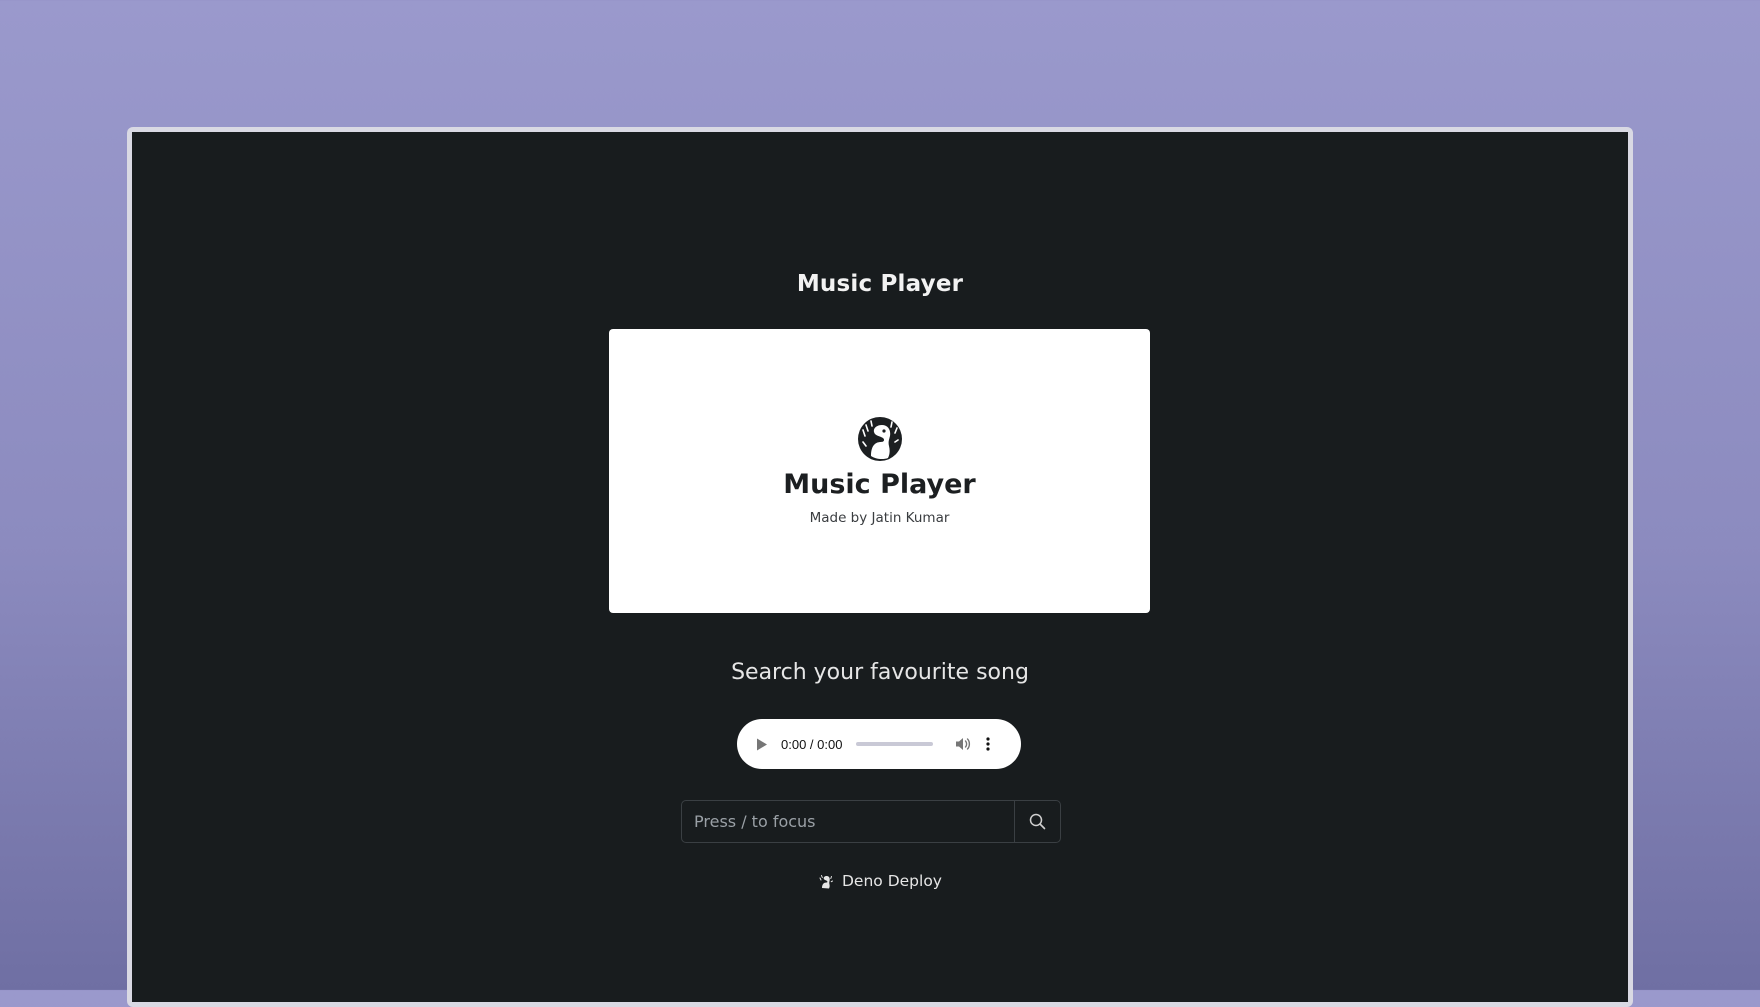 The image size is (1760, 1007). I want to click on search-input, so click(848, 821).